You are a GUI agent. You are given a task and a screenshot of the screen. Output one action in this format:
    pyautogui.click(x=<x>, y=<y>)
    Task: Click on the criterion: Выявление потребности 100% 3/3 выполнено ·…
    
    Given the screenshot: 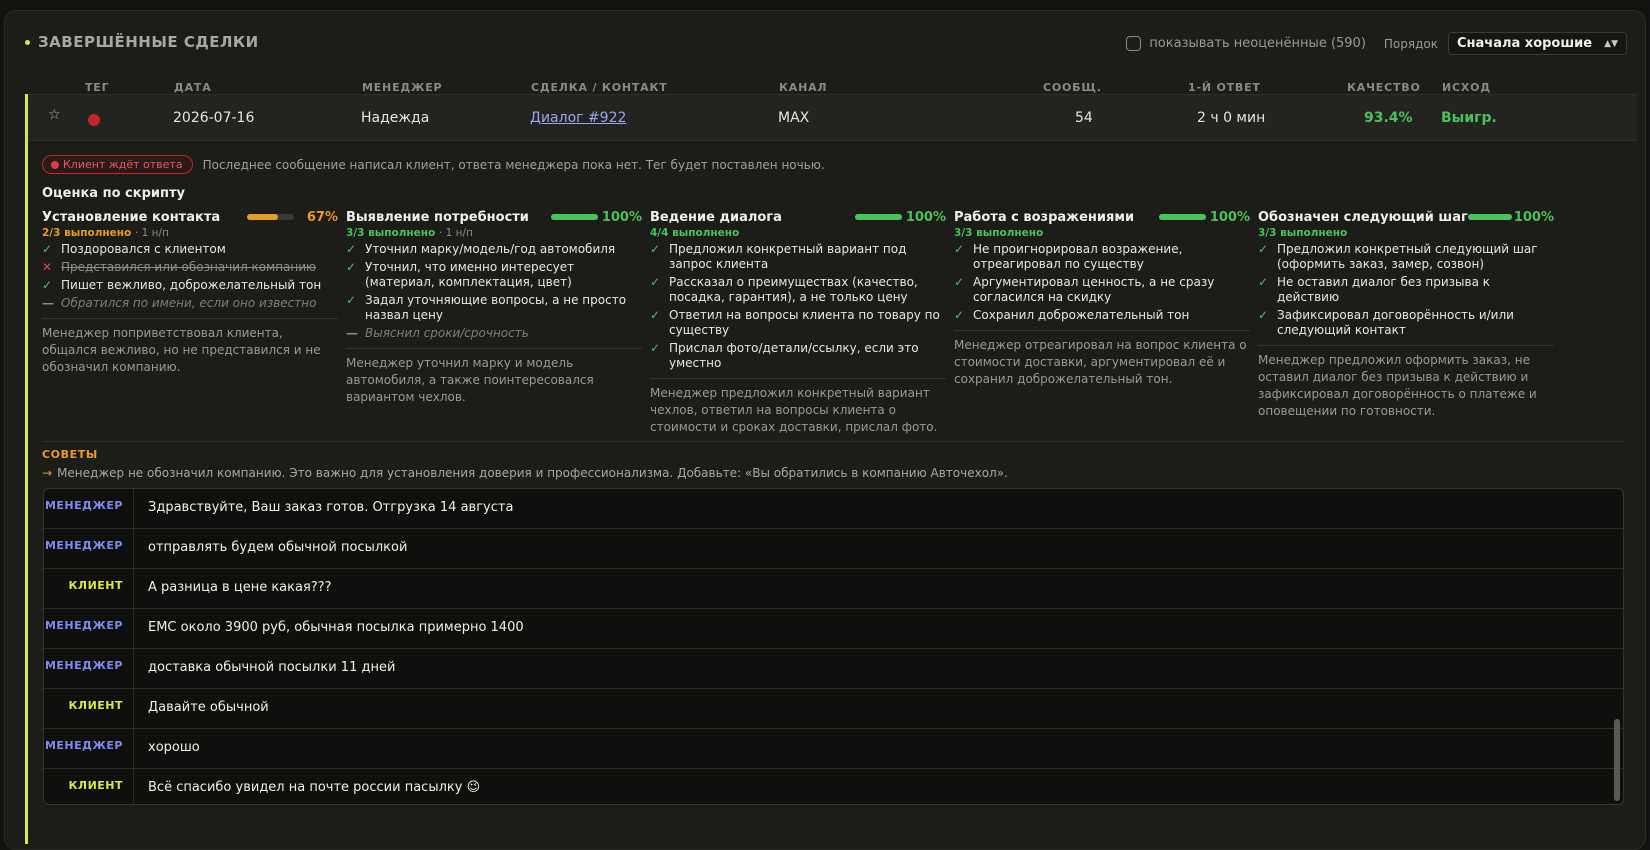 What is the action you would take?
    pyautogui.click(x=494, y=307)
    